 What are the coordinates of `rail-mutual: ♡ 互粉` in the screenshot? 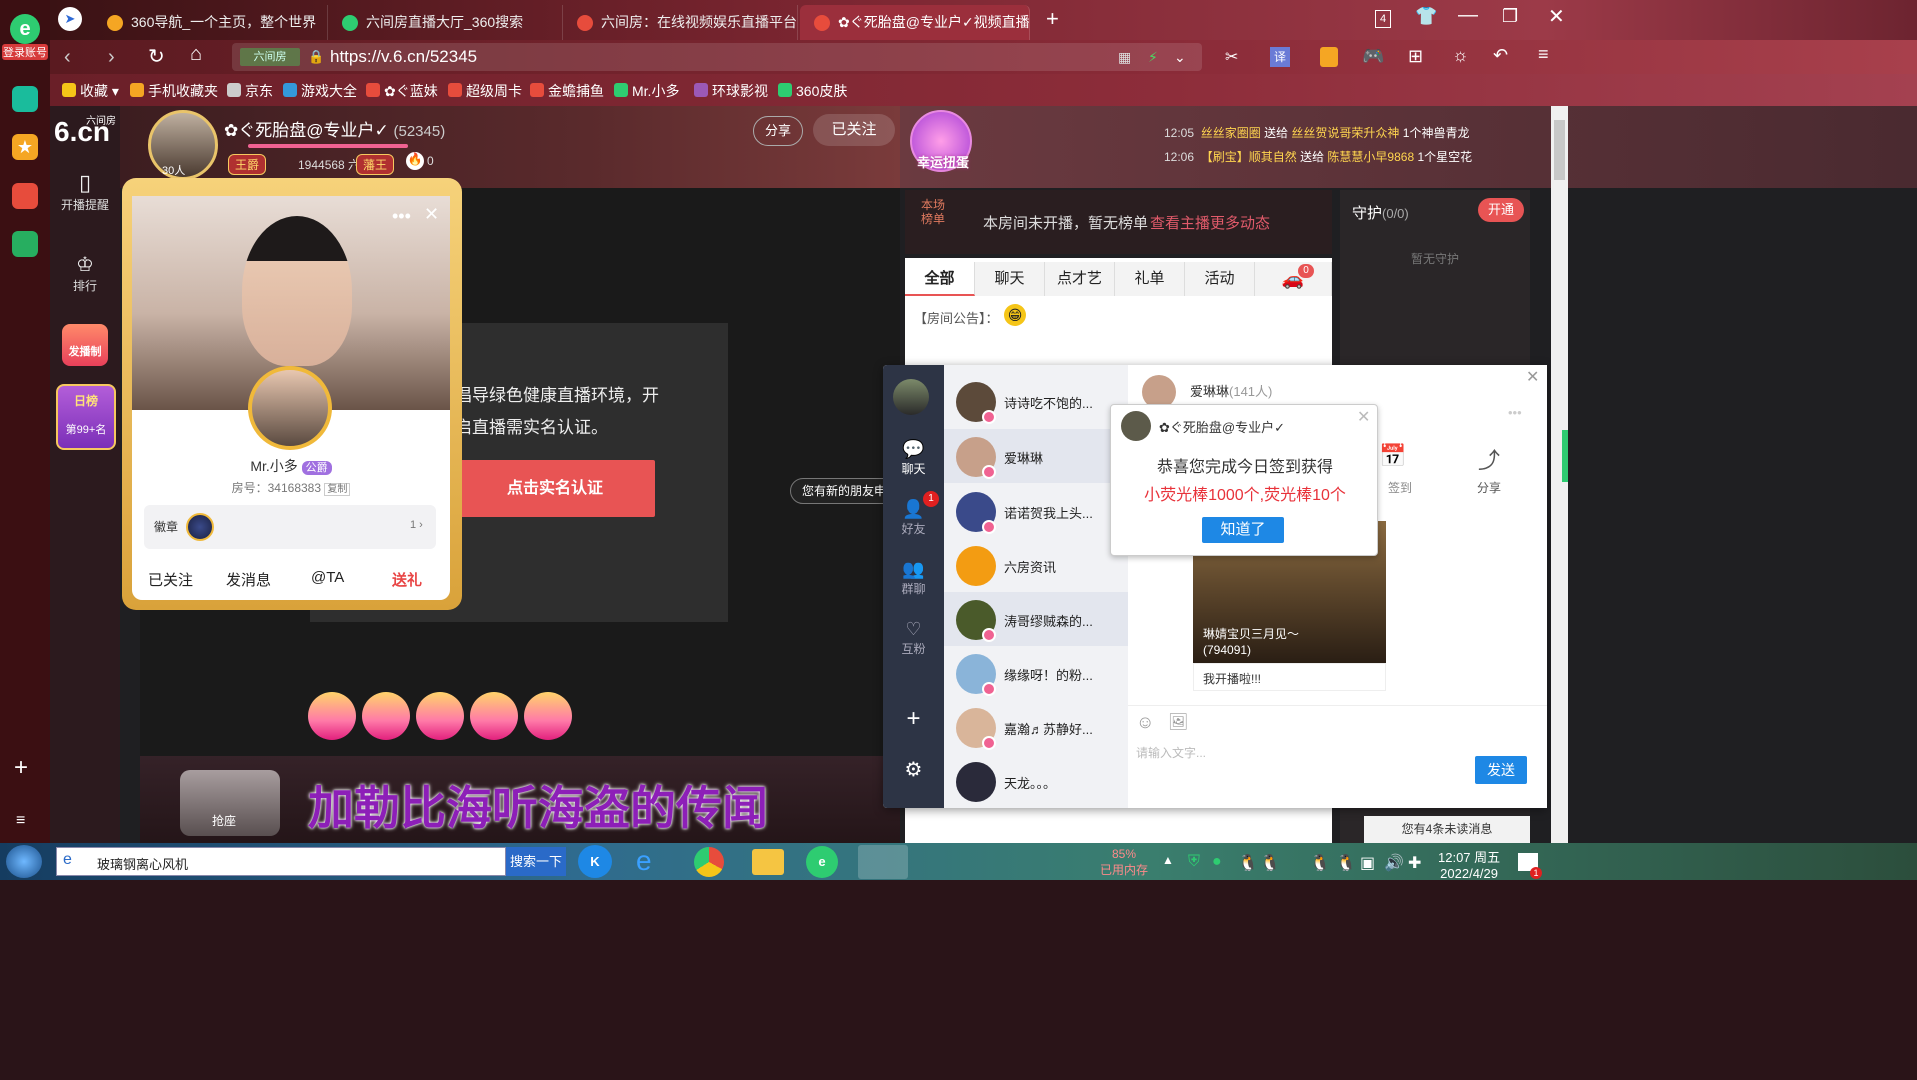 It's located at (913, 638).